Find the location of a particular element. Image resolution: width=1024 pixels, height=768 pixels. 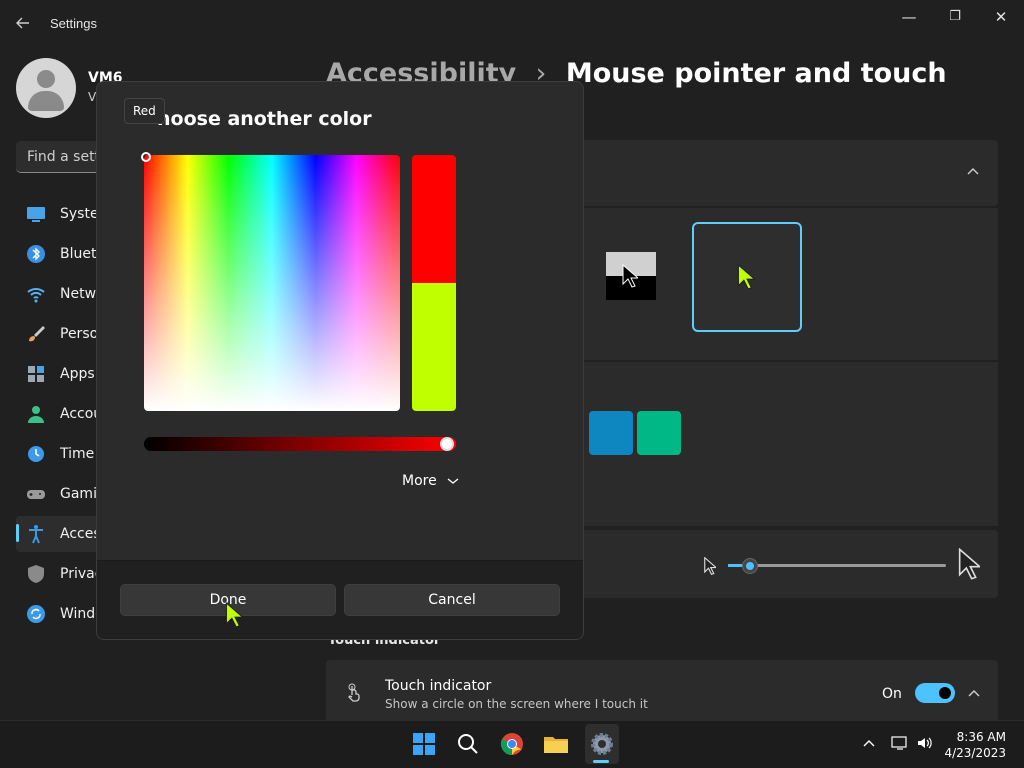

pointer-style-custom-selected is located at coordinates (747, 277).